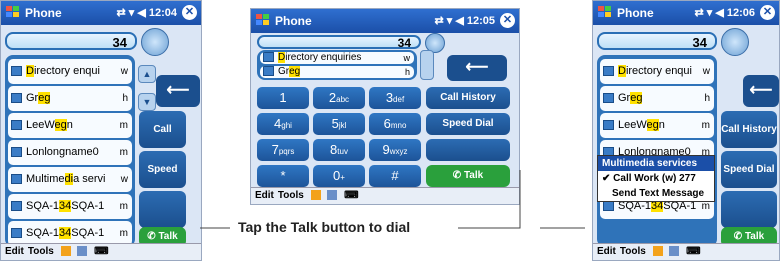 The width and height of the screenshot is (780, 261). Describe the element at coordinates (656, 163) in the screenshot. I see `menu-item-multimedia: Multimedia services` at that location.